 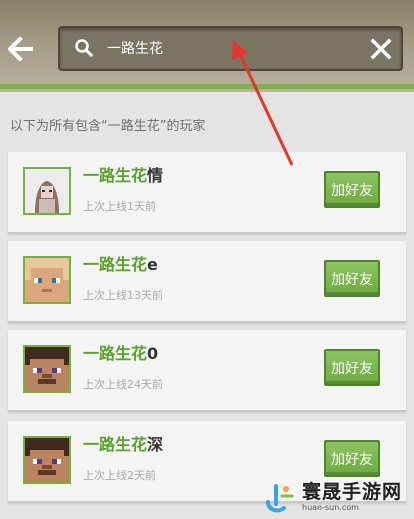 What do you see at coordinates (381, 49) in the screenshot?
I see `close-icon` at bounding box center [381, 49].